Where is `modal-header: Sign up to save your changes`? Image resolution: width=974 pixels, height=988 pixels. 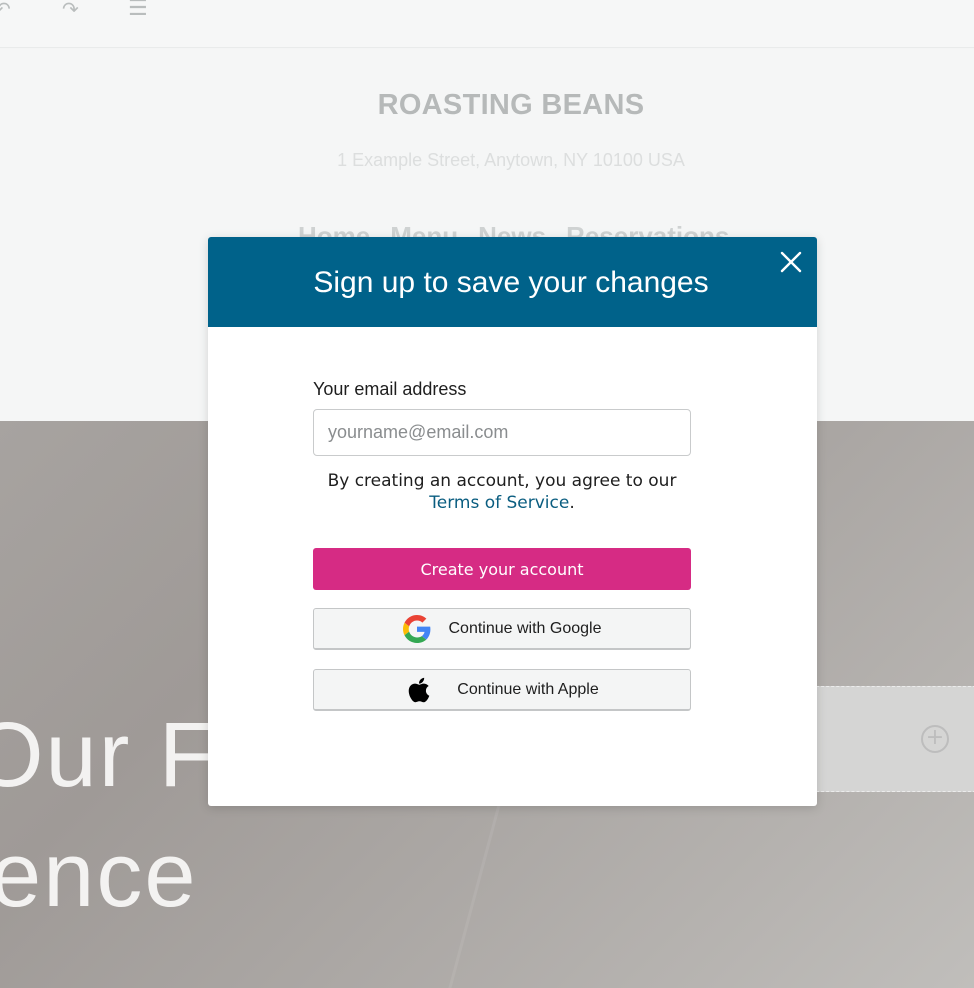 modal-header: Sign up to save your changes is located at coordinates (512, 282).